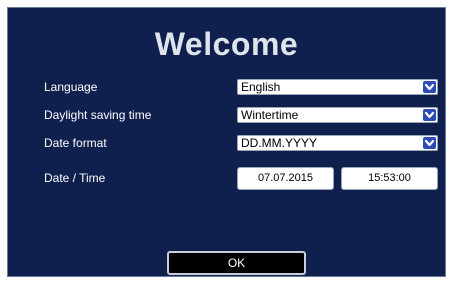  What do you see at coordinates (389, 178) in the screenshot?
I see `time-input: 15:53:00` at bounding box center [389, 178].